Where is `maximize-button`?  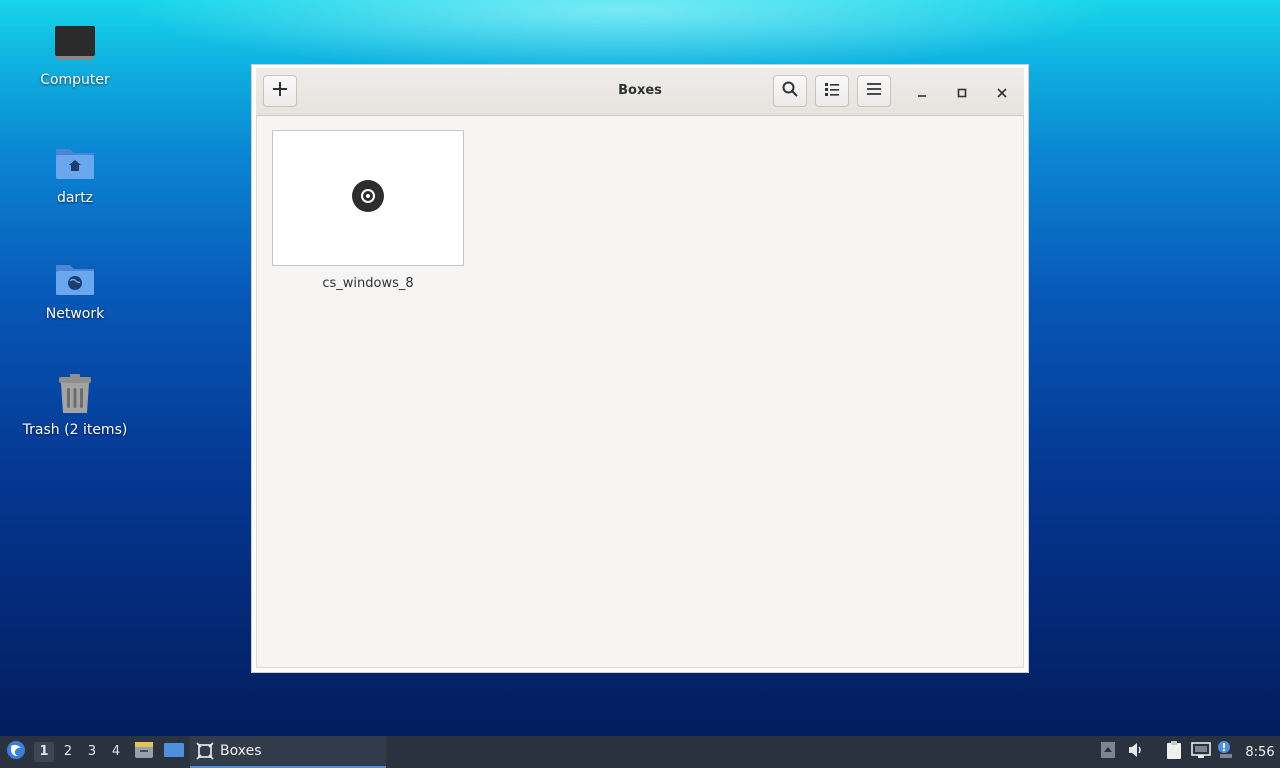
maximize-button is located at coordinates (962, 92).